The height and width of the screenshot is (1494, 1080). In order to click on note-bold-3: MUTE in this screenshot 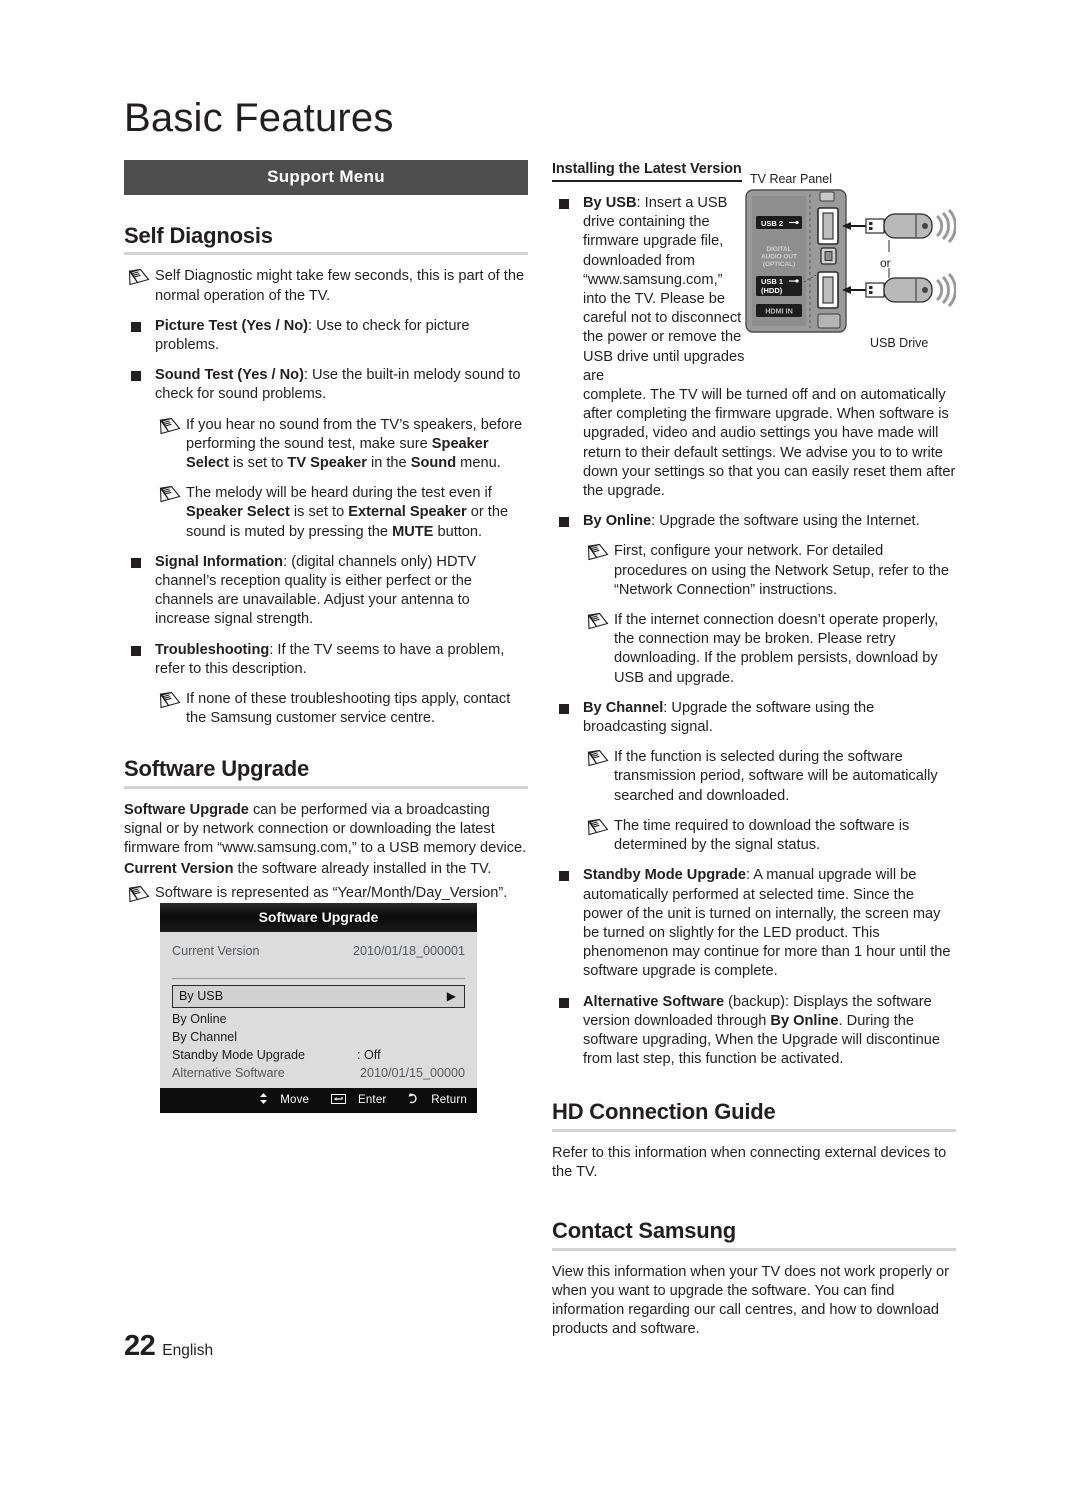, I will do `click(413, 531)`.